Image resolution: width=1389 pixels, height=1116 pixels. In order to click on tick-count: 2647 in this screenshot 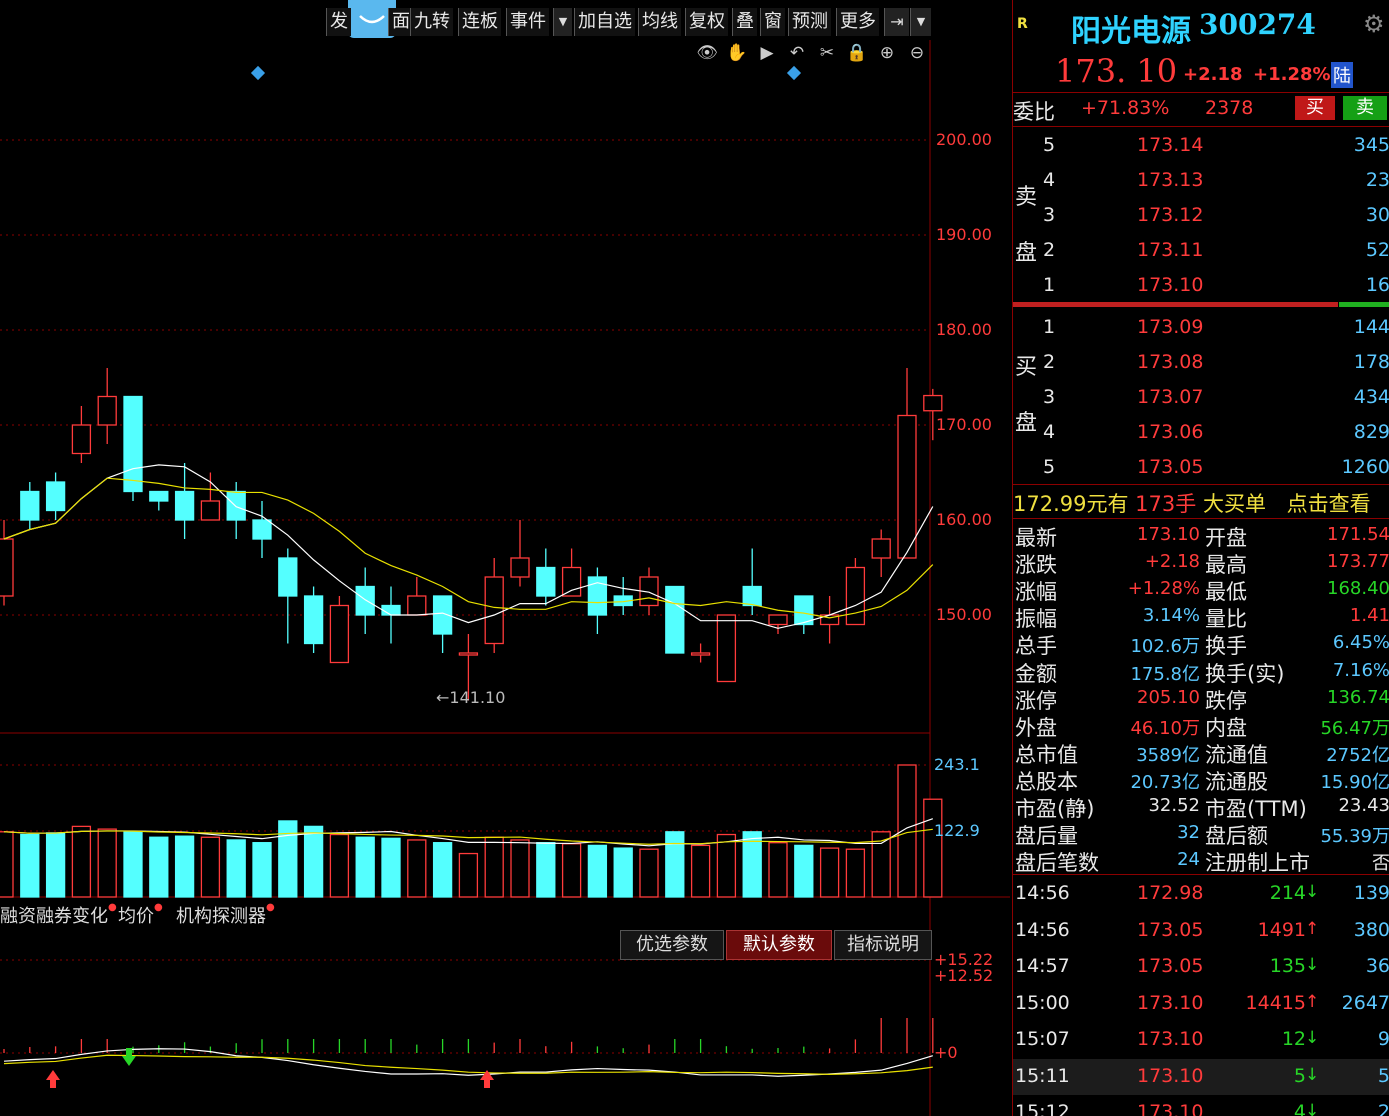, I will do `click(1365, 1002)`.